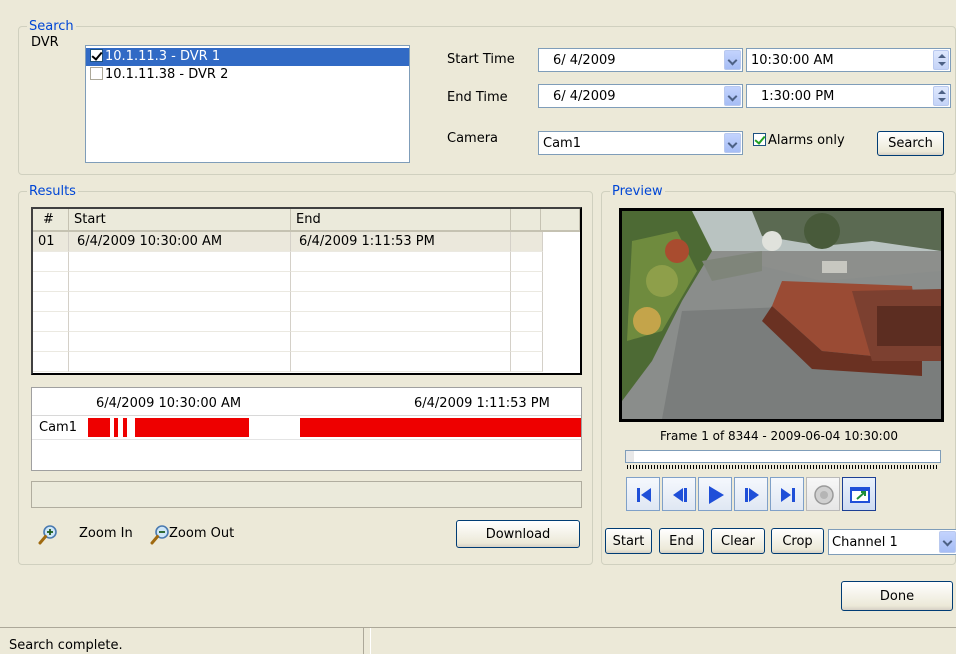  I want to click on dvr-item-2: 10.1.11.38 - DVR 2, so click(247, 75).